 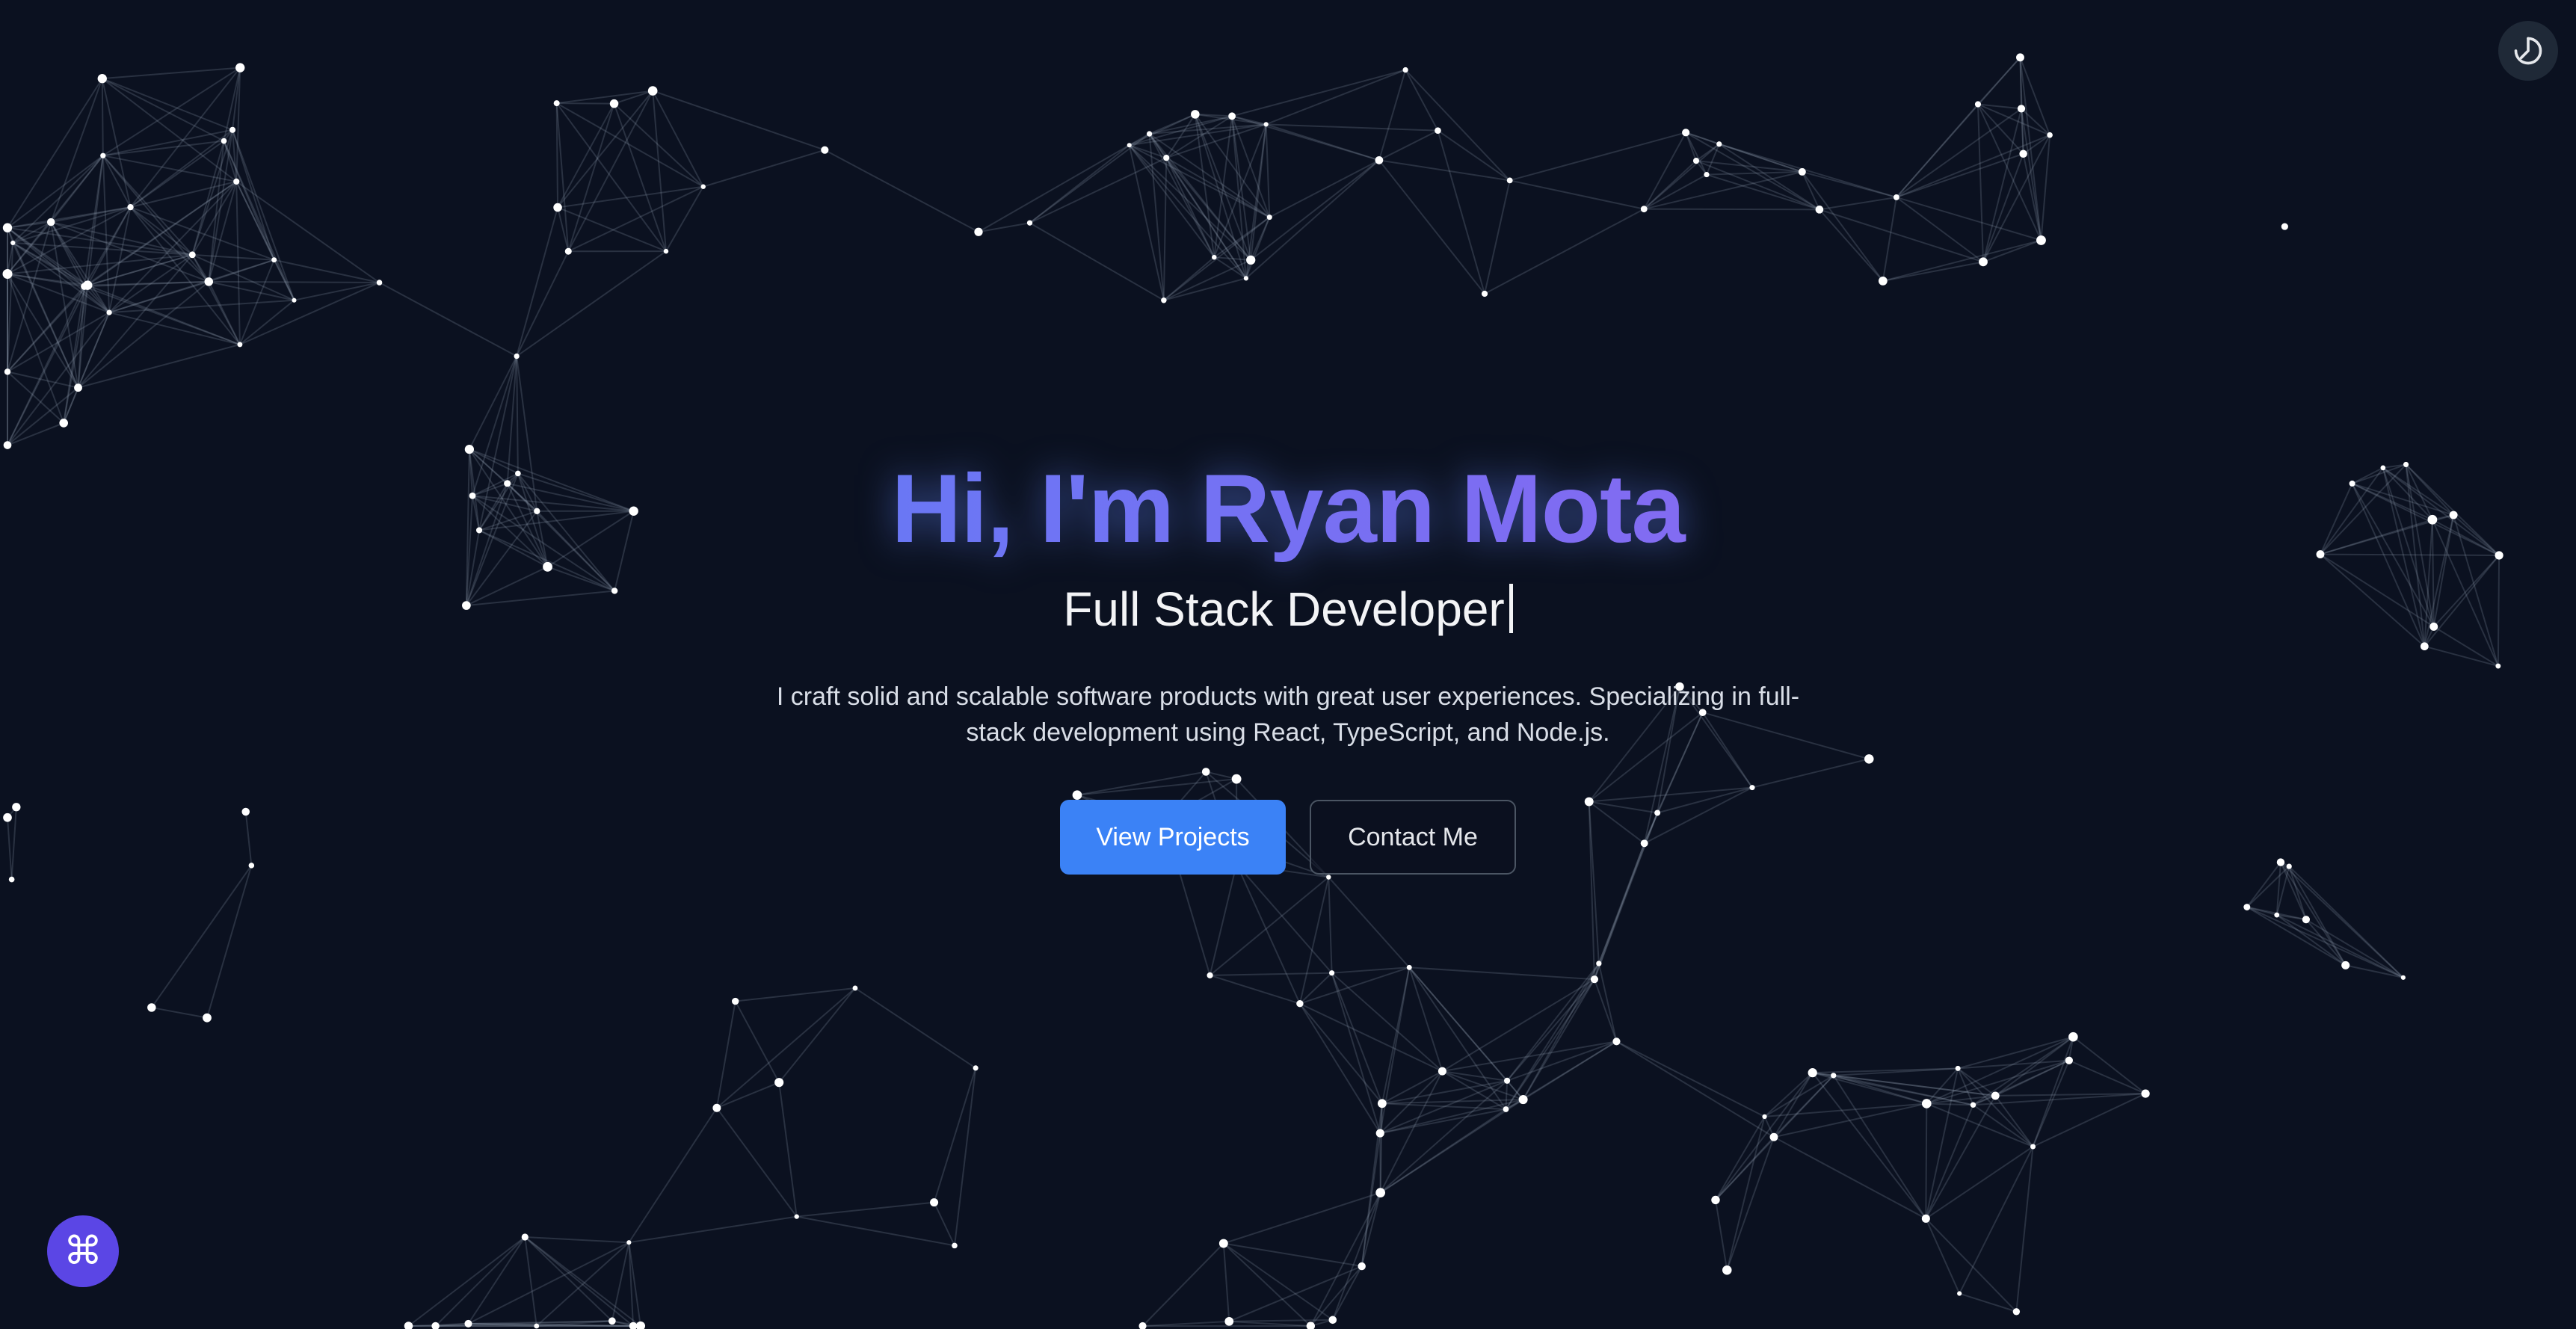 What do you see at coordinates (2528, 51) in the screenshot?
I see `theme-toggle-button` at bounding box center [2528, 51].